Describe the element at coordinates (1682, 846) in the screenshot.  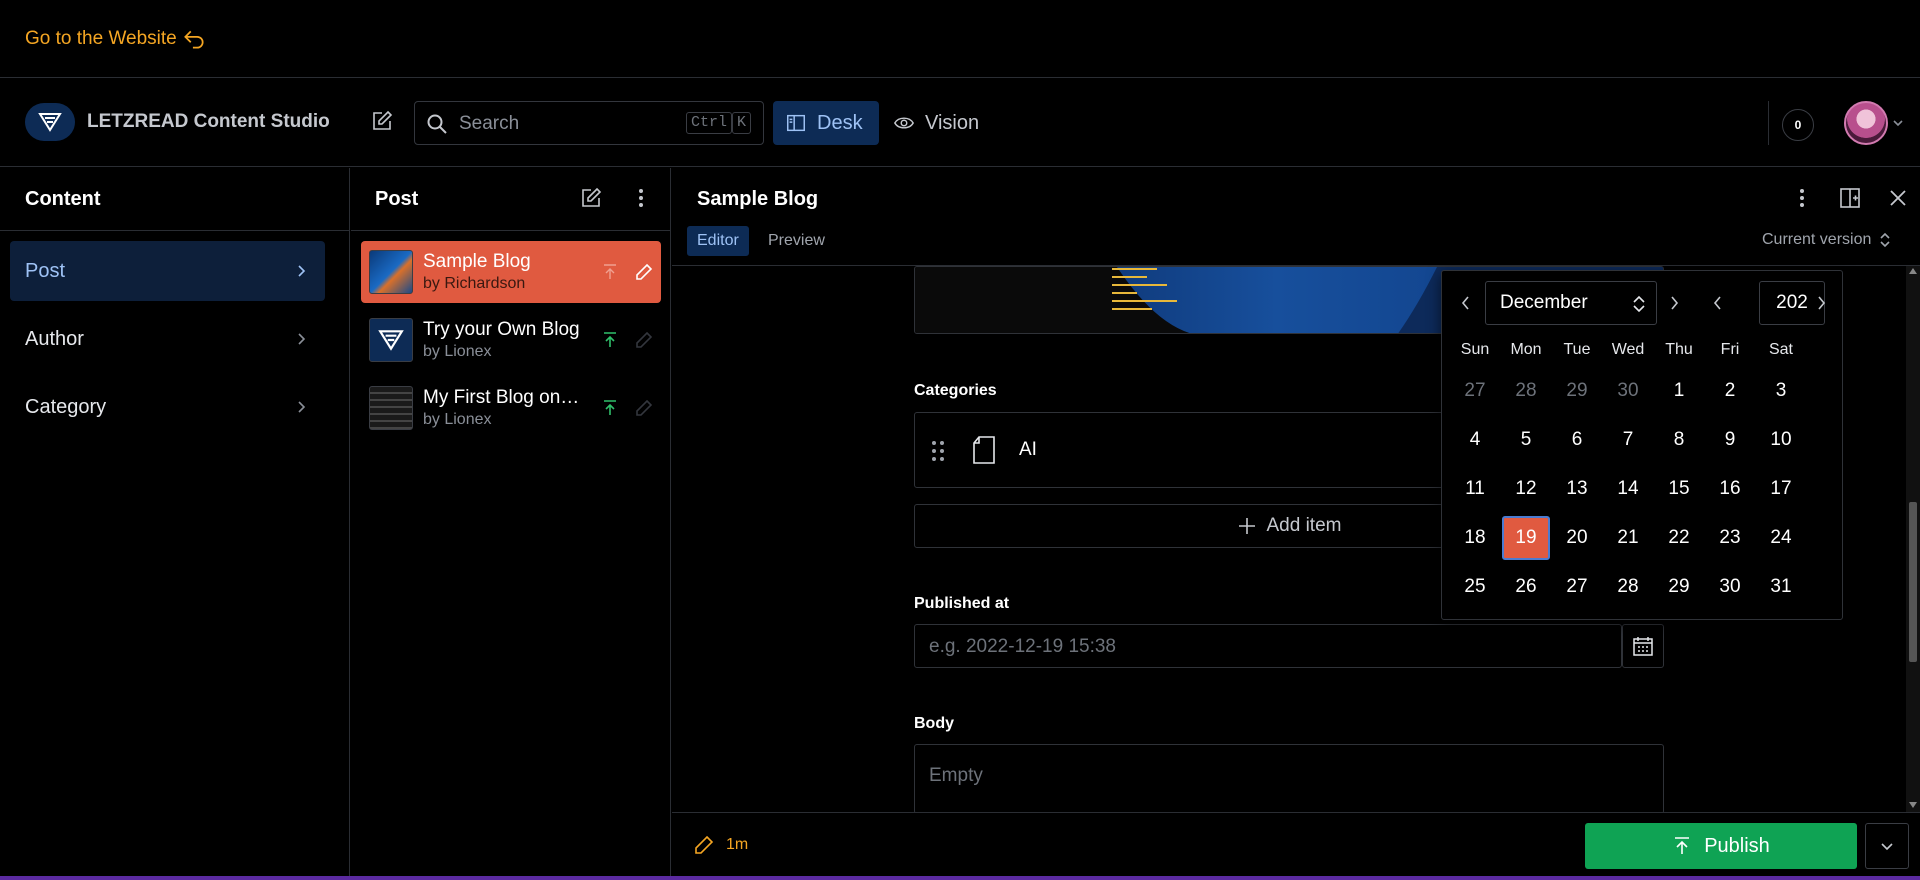
I see `publish-icon` at that location.